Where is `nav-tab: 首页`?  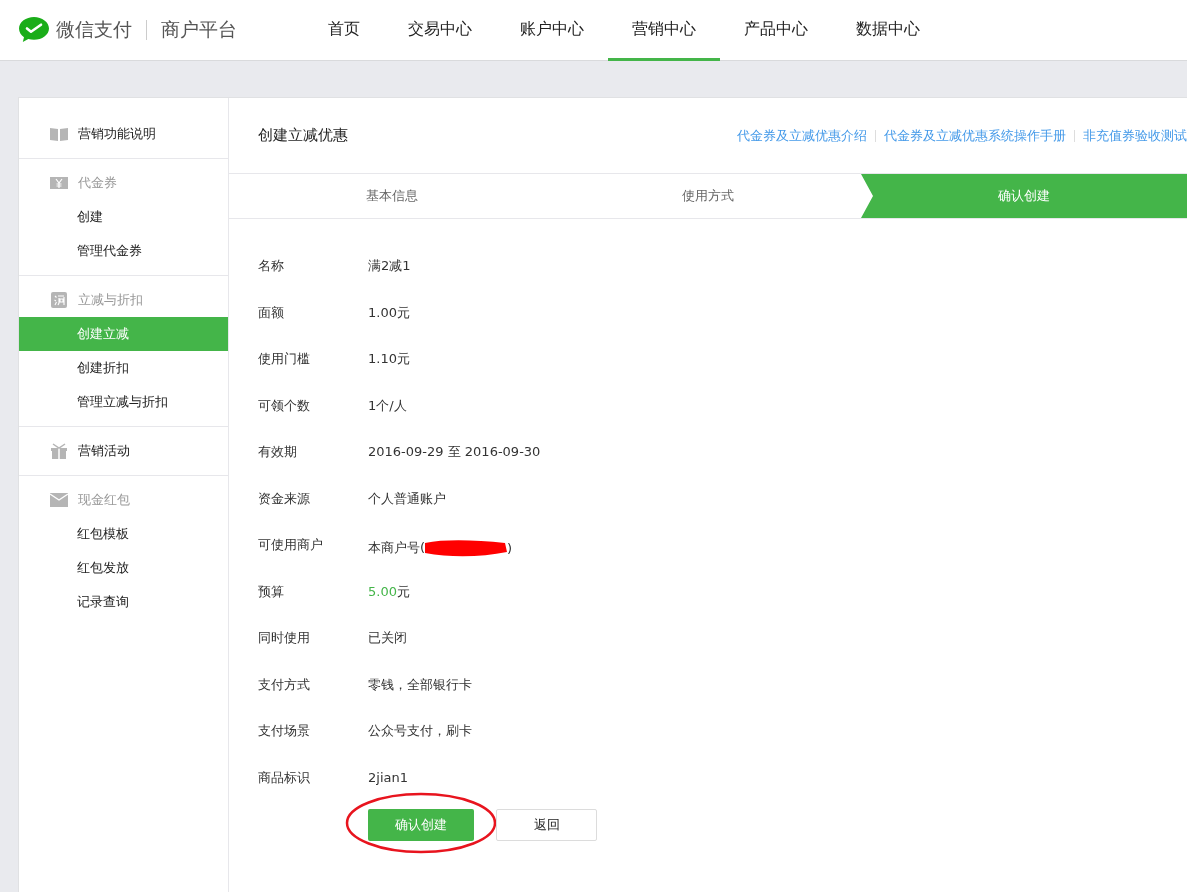
nav-tab: 首页 is located at coordinates (344, 30).